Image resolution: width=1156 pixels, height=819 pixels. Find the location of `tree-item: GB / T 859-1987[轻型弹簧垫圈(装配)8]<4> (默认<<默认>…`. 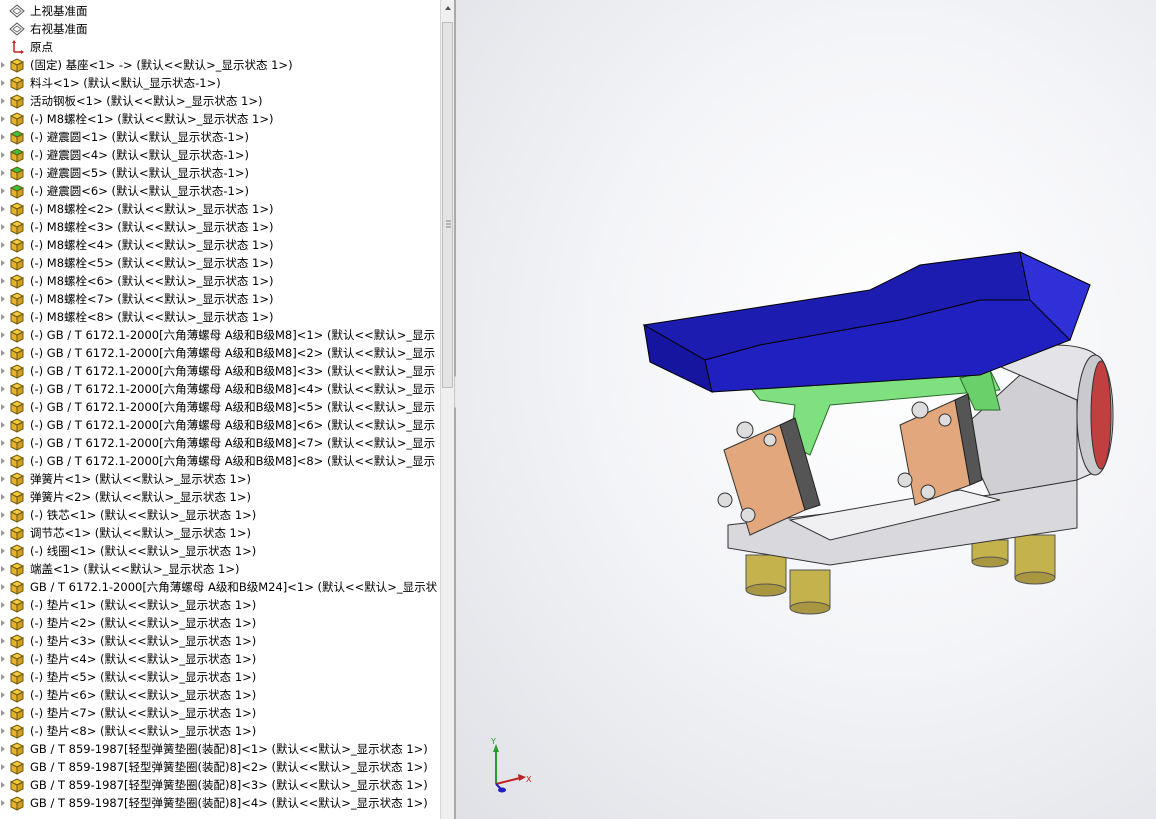

tree-item: GB / T 859-1987[轻型弹簧垫圈(装配)8]<4> (默认<<默认>… is located at coordinates (220, 803).